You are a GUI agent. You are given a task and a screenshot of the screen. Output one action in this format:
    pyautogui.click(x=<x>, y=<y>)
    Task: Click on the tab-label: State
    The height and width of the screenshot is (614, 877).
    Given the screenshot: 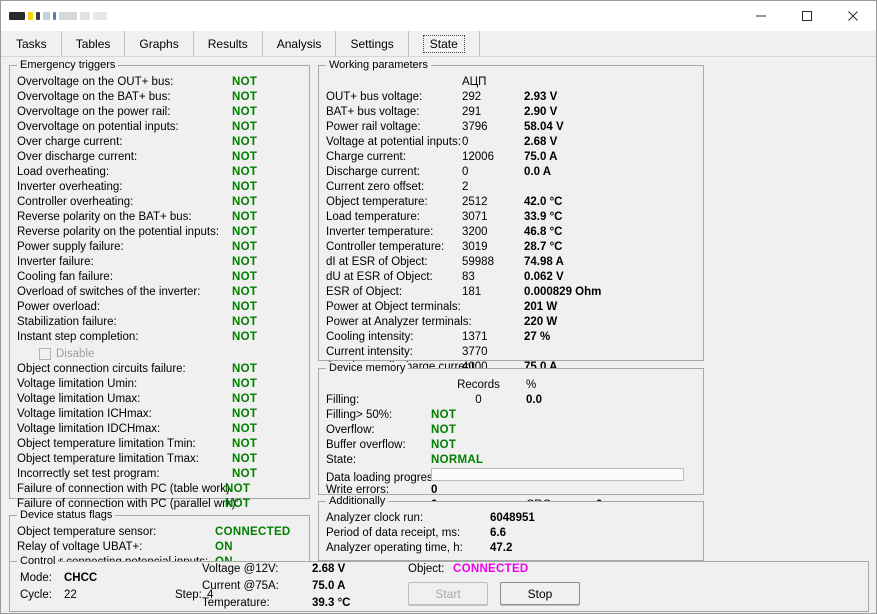 What is the action you would take?
    pyautogui.click(x=443, y=43)
    